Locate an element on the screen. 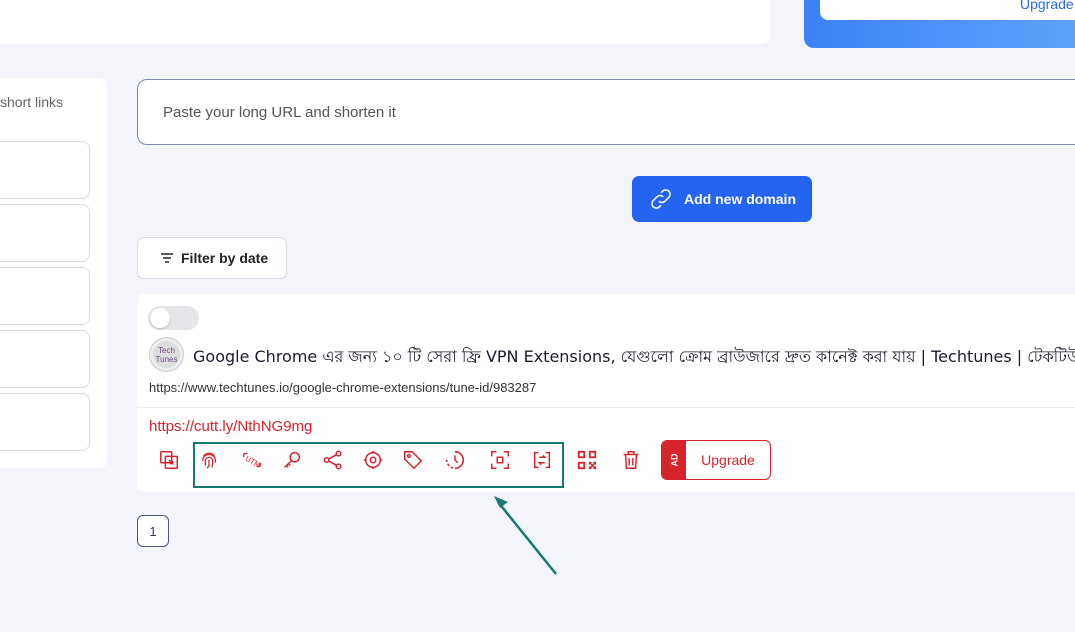  sidebar-panel: short links is located at coordinates (53, 273).